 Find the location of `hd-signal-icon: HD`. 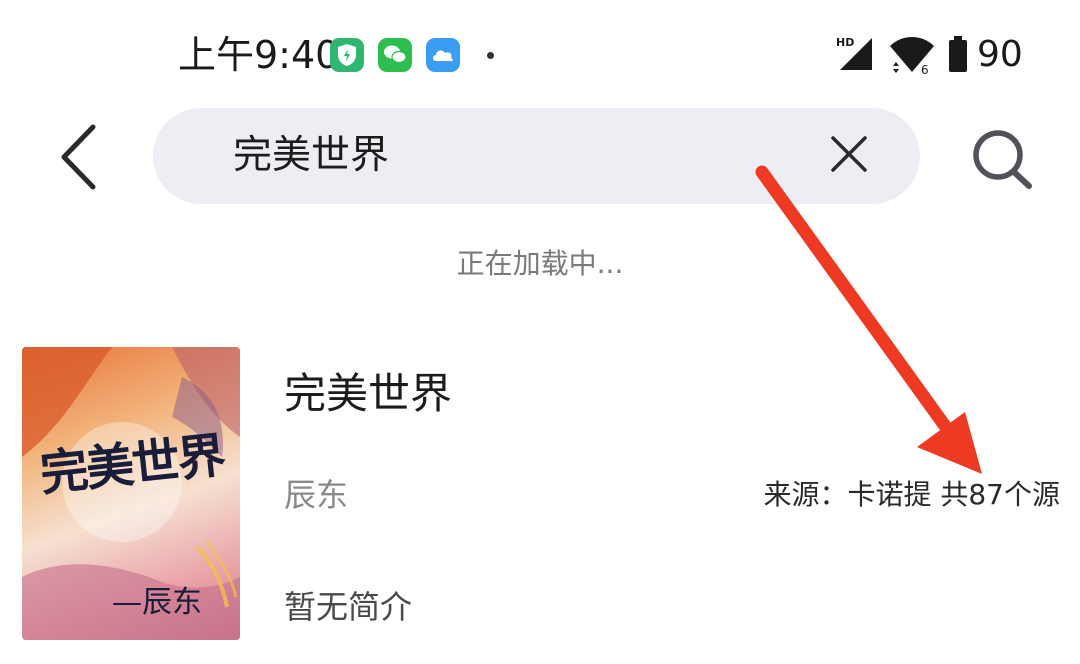

hd-signal-icon: HD is located at coordinates (856, 56).